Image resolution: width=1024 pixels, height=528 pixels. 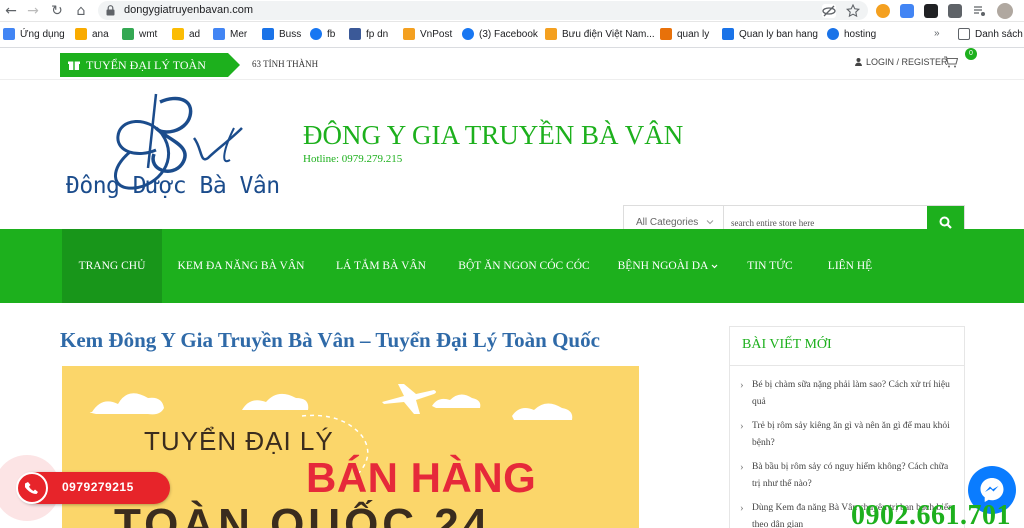 I want to click on bookmark-item: Ứng dụng, so click(x=34, y=34).